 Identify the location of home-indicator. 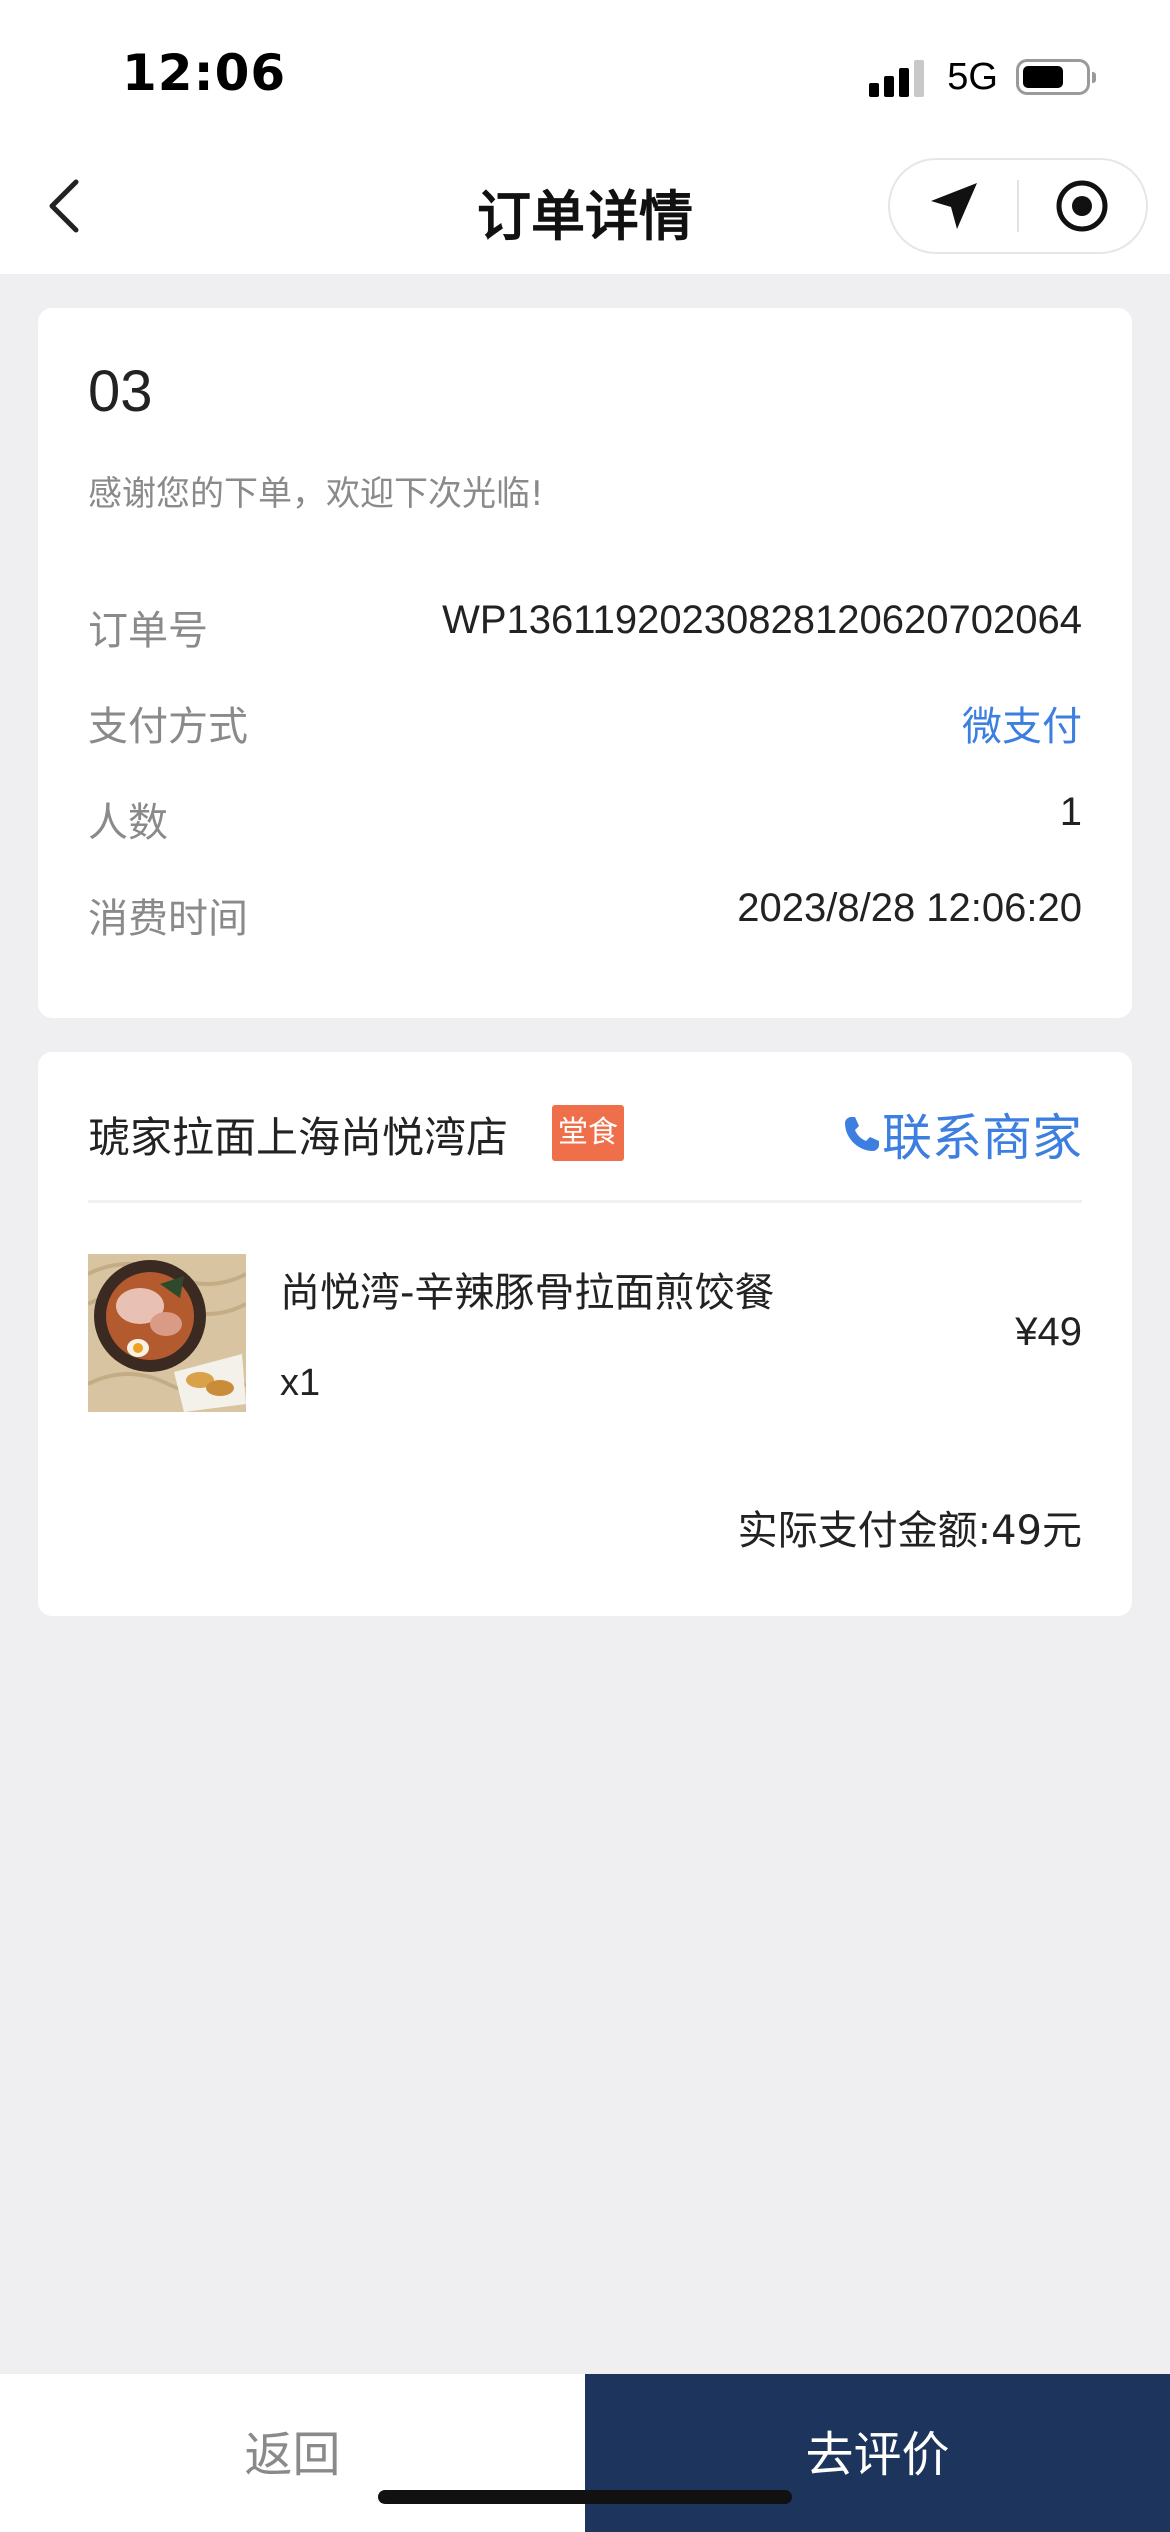
(585, 2497).